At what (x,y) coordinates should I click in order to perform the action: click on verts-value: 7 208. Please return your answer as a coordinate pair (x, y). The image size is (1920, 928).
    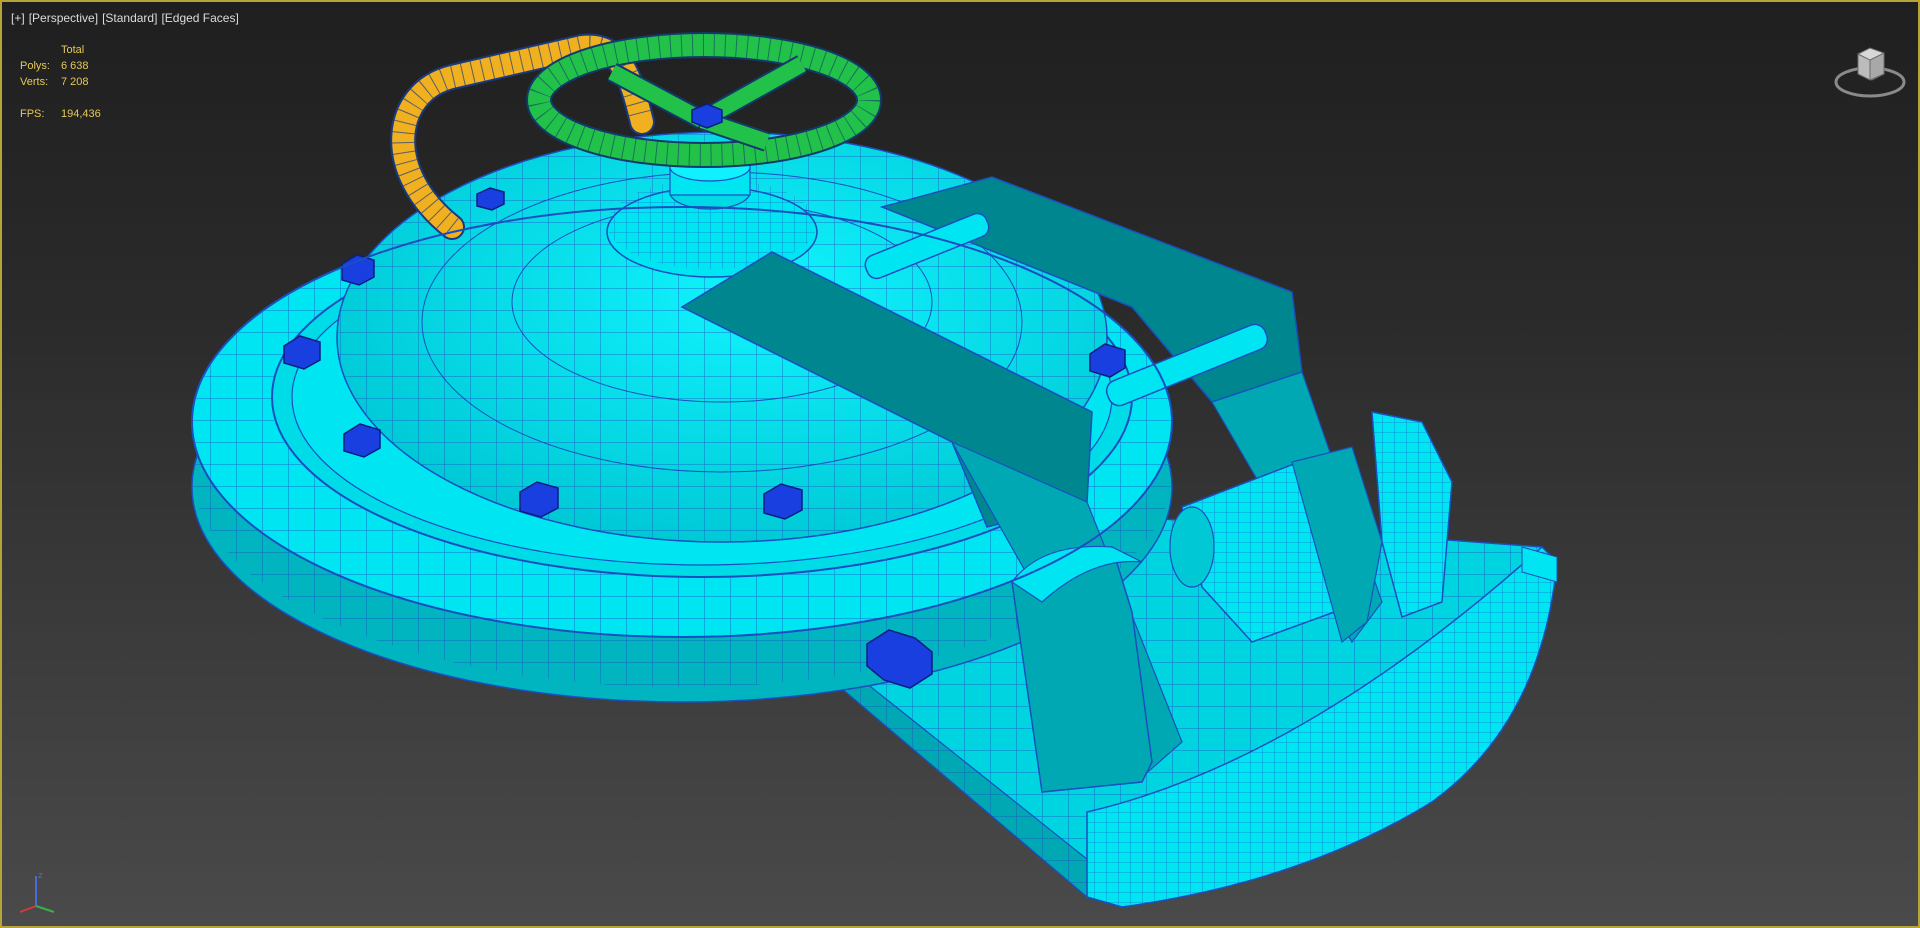
    Looking at the image, I should click on (75, 82).